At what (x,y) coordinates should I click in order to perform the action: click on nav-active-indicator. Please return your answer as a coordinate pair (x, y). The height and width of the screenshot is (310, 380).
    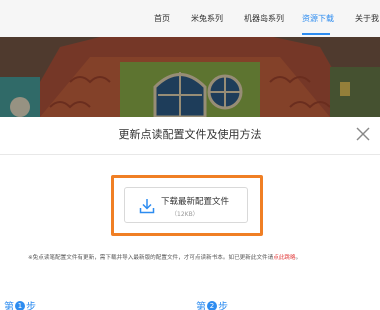
    Looking at the image, I should click on (316, 34).